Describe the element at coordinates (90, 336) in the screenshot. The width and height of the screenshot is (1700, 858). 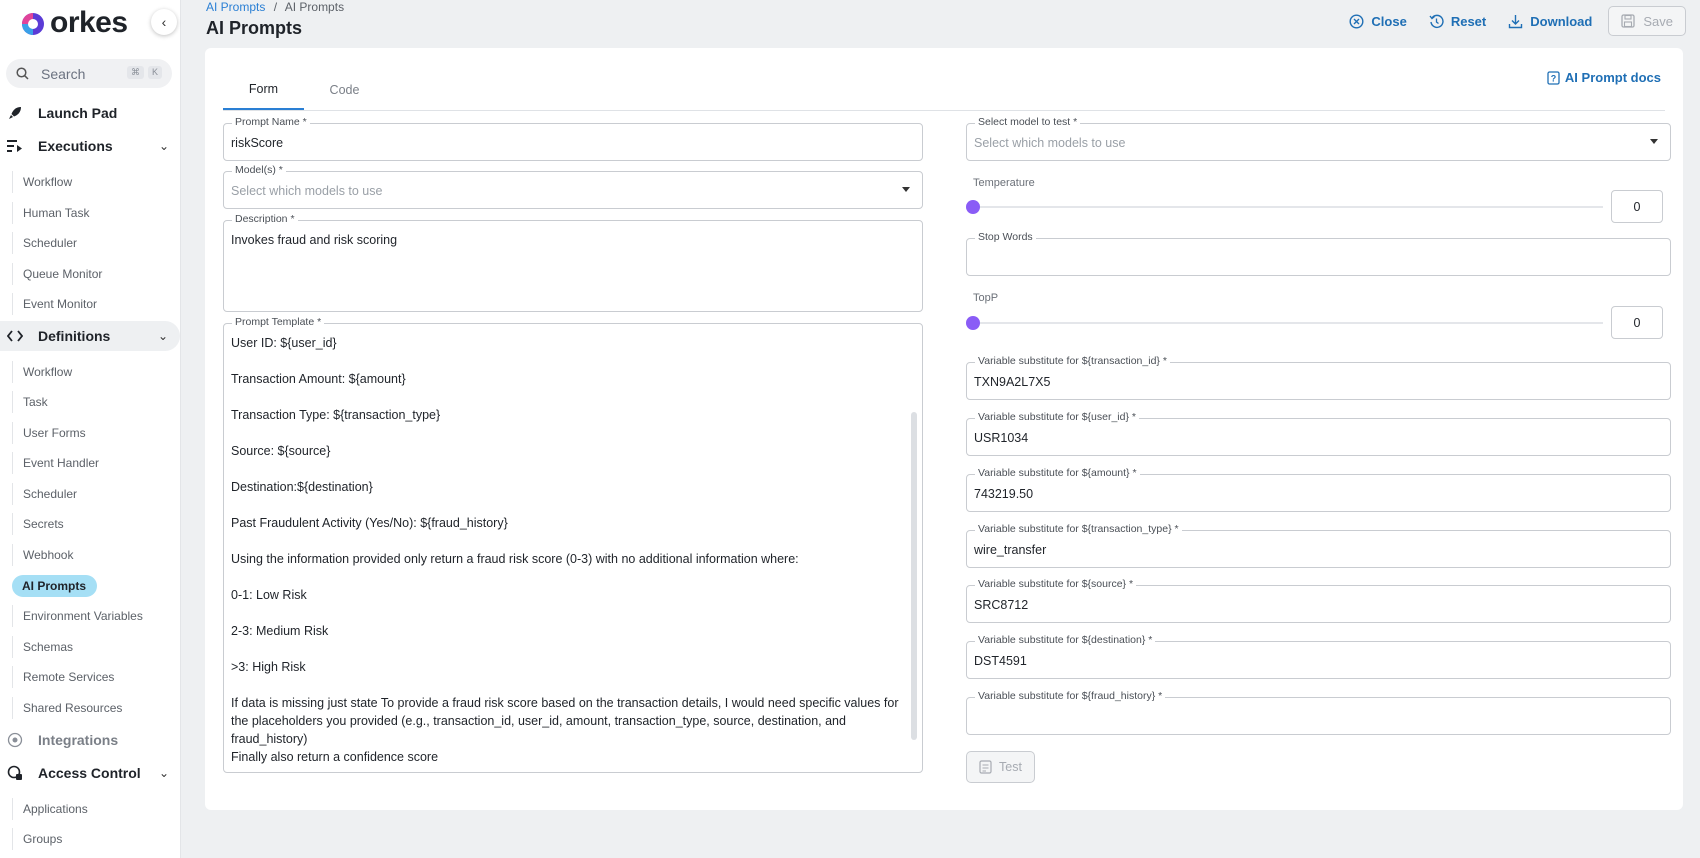
I see `nav-definitions: Definitions ⌄` at that location.